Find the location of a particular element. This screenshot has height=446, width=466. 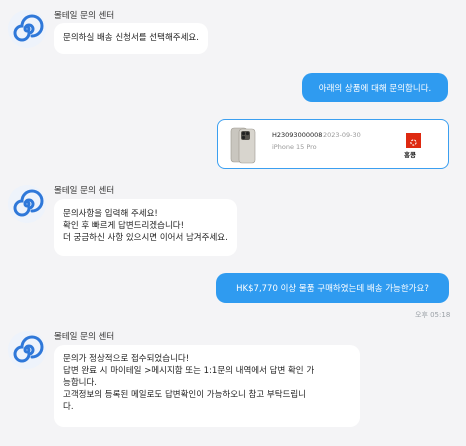

region-label: 홍콩 is located at coordinates (410, 155).